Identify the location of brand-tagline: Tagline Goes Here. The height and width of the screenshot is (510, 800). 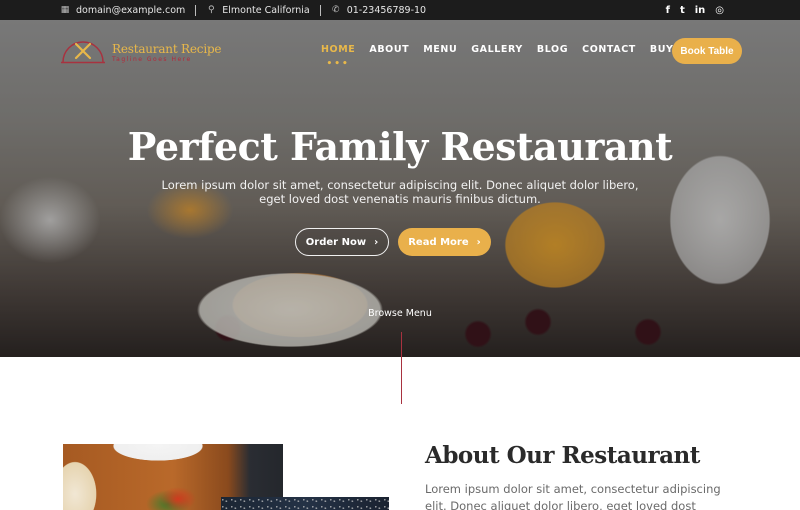
(152, 59).